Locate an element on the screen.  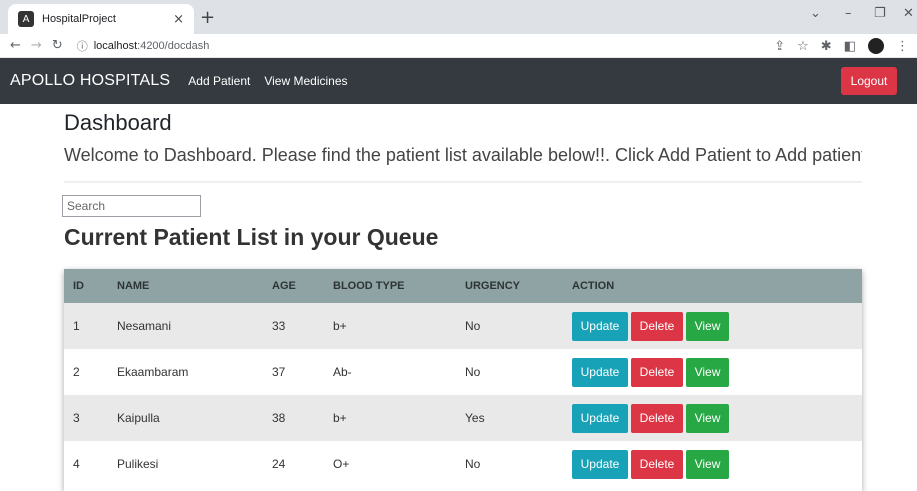
minimize-icon: – is located at coordinates (848, 13).